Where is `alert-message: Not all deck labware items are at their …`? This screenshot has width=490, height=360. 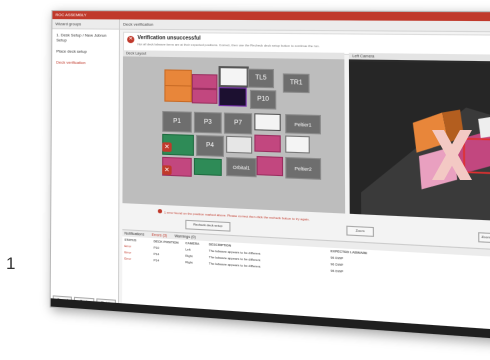
alert-message: Not all deck labware items are at their … is located at coordinates (228, 45).